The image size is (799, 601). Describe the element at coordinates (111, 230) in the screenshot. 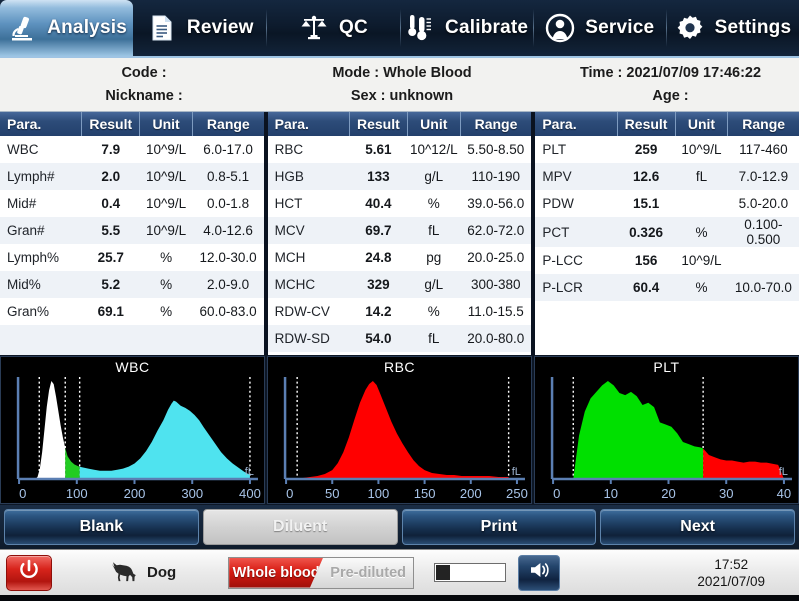

I see `cell-result: 5.5` at that location.